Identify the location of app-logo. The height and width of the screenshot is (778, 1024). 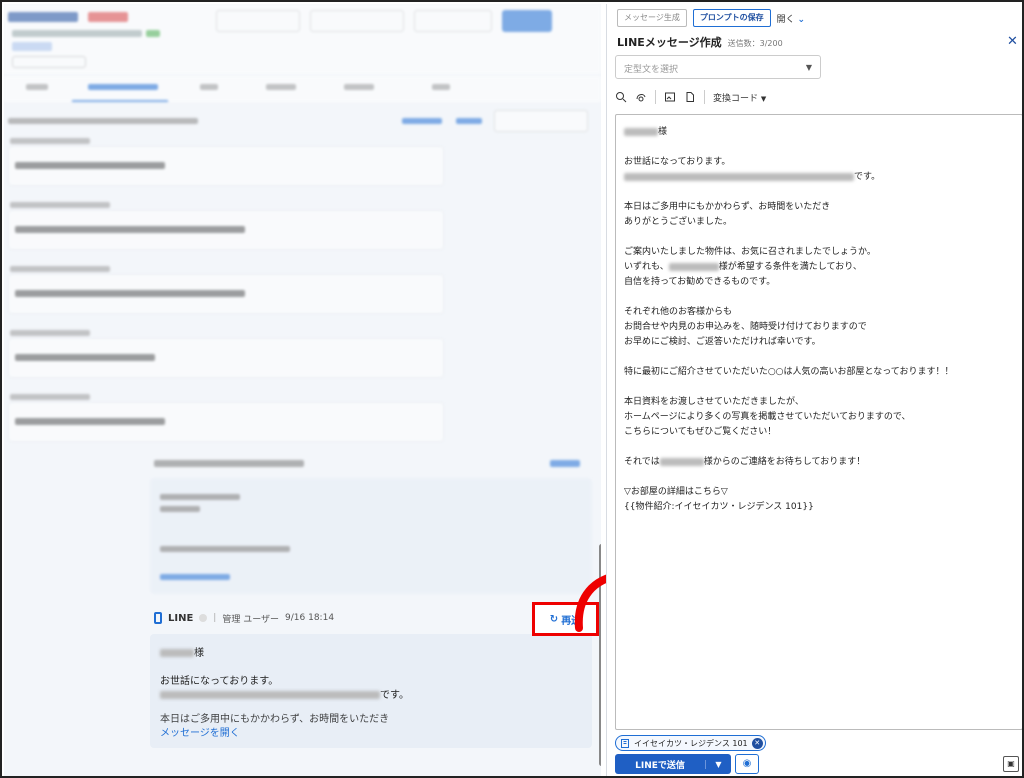
(43, 17).